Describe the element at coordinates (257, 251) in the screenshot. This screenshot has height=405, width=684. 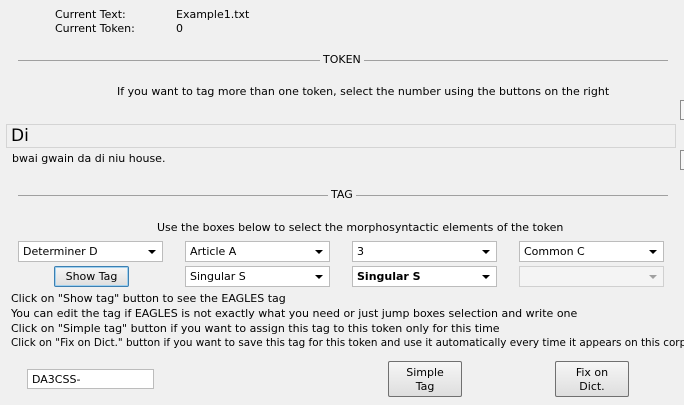
I see `type-select: Article A` at that location.